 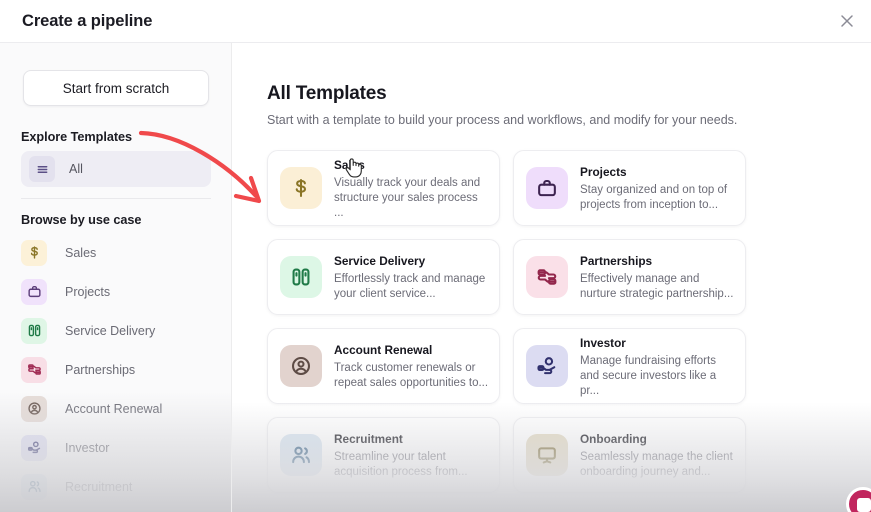 I want to click on template-card-title: Account Renewal, so click(x=383, y=350).